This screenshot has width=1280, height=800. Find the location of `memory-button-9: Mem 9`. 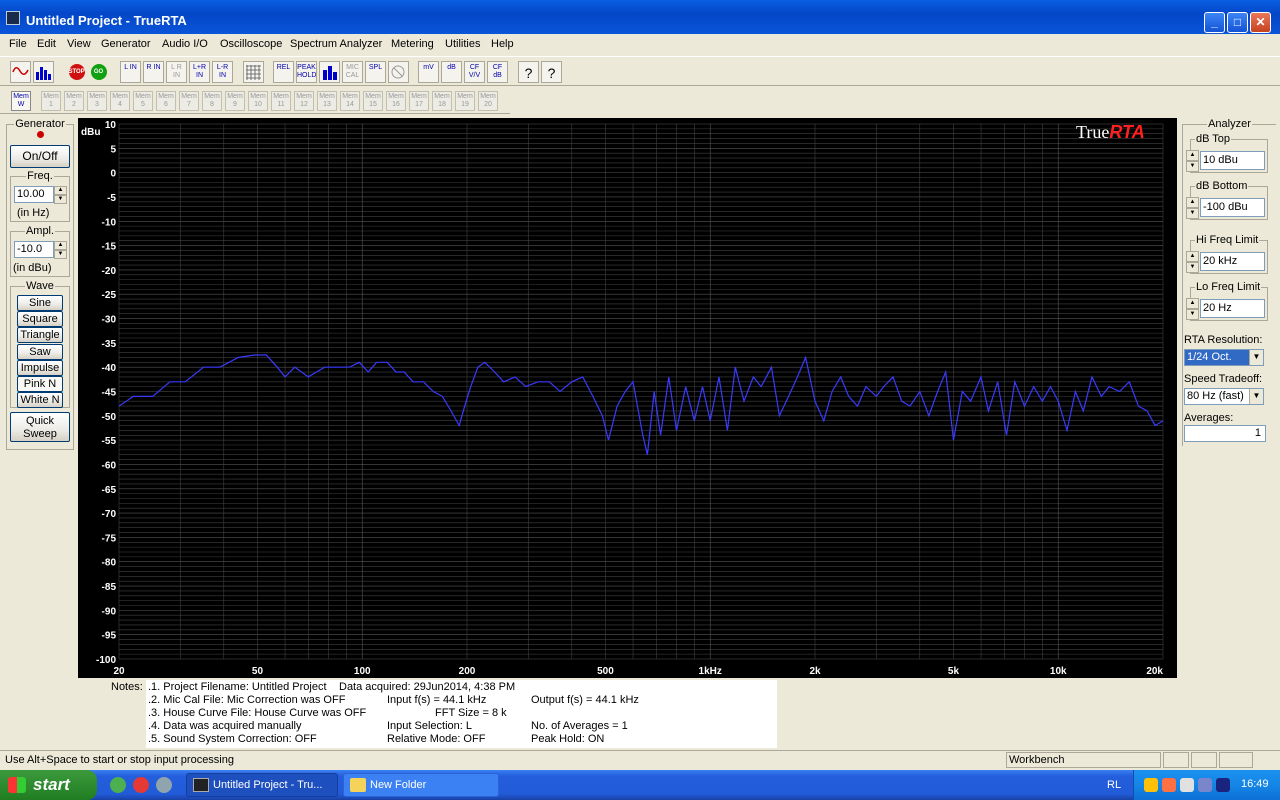

memory-button-9: Mem 9 is located at coordinates (235, 101).